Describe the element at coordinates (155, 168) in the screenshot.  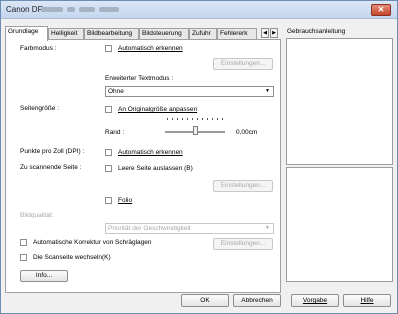
I see `skip-blank-label: Leere Seite auslassen (B)` at that location.